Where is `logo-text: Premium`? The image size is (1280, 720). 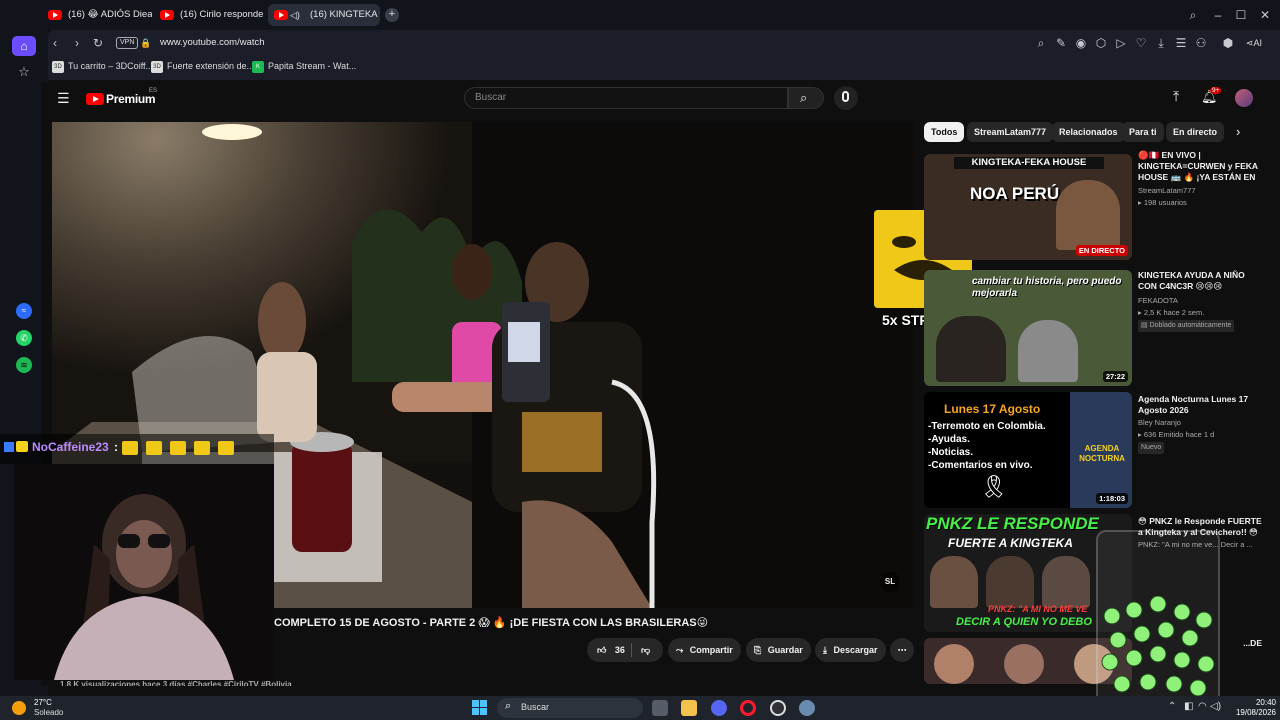
logo-text: Premium is located at coordinates (131, 99).